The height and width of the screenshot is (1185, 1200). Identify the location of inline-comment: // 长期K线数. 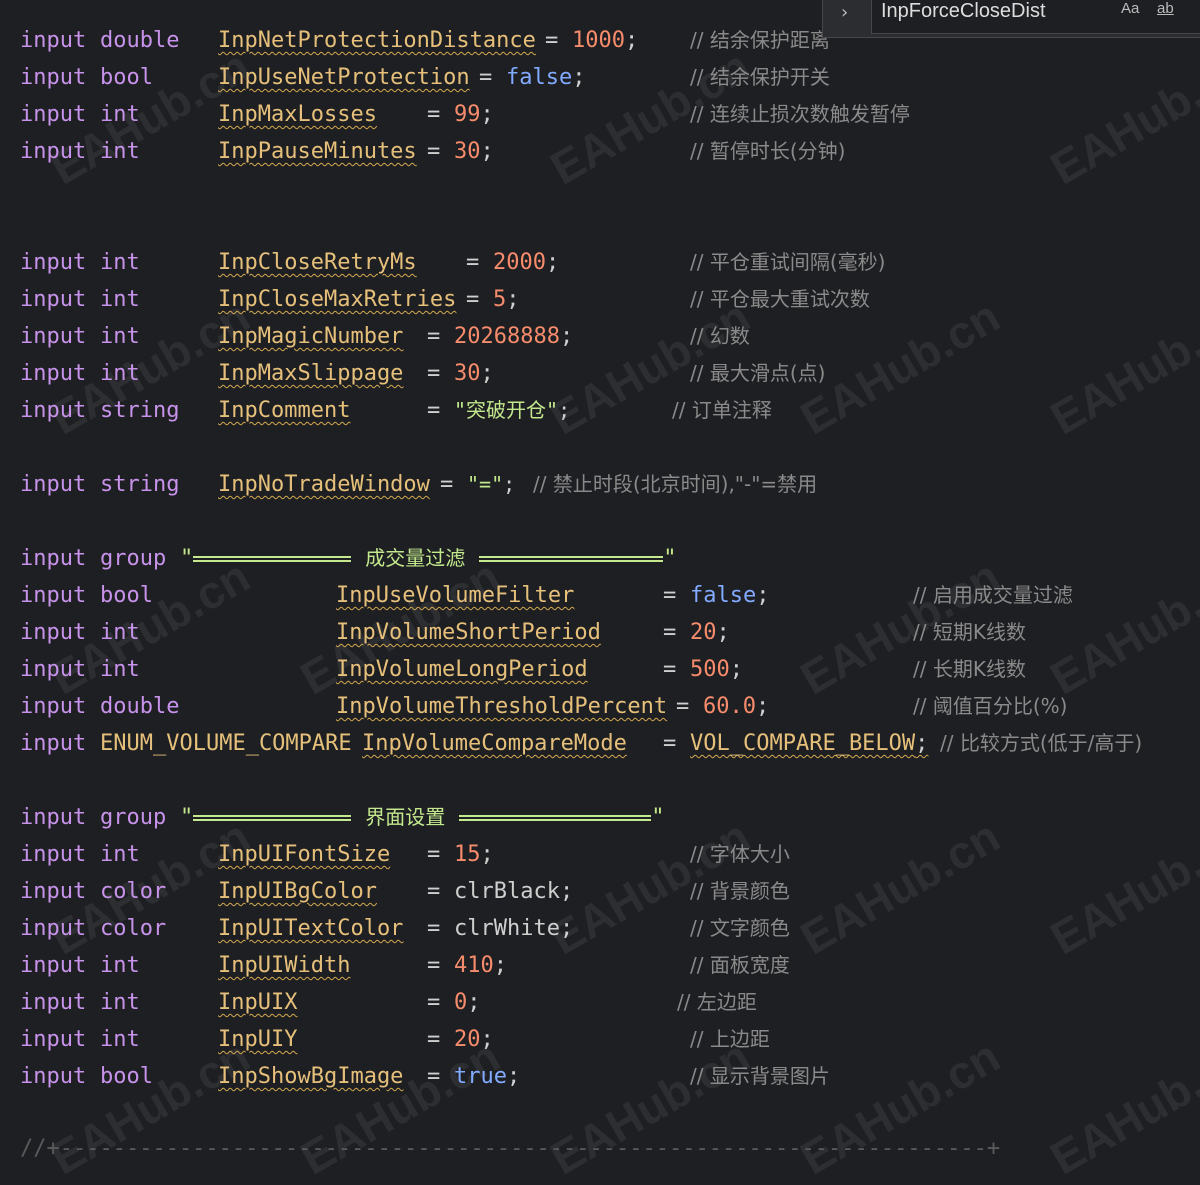
(969, 669).